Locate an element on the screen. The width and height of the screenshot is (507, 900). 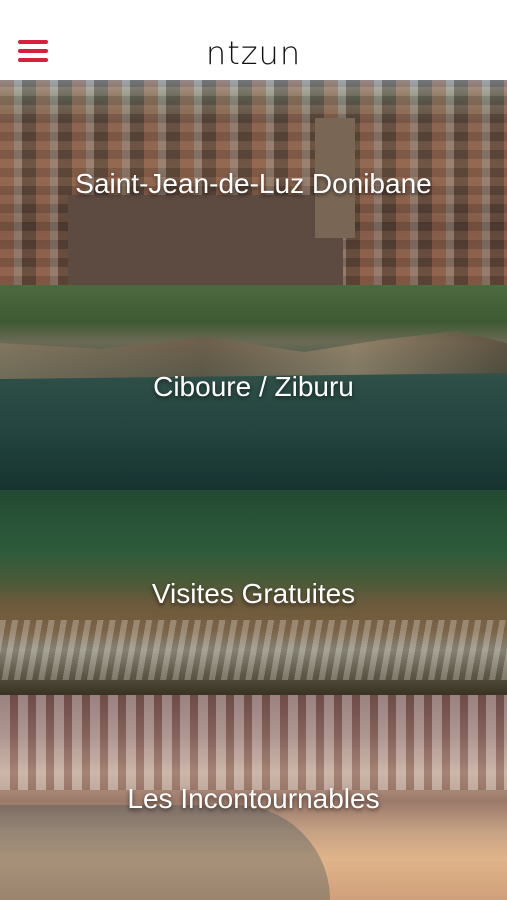
category-title: Visites Gratuites is located at coordinates (253, 593).